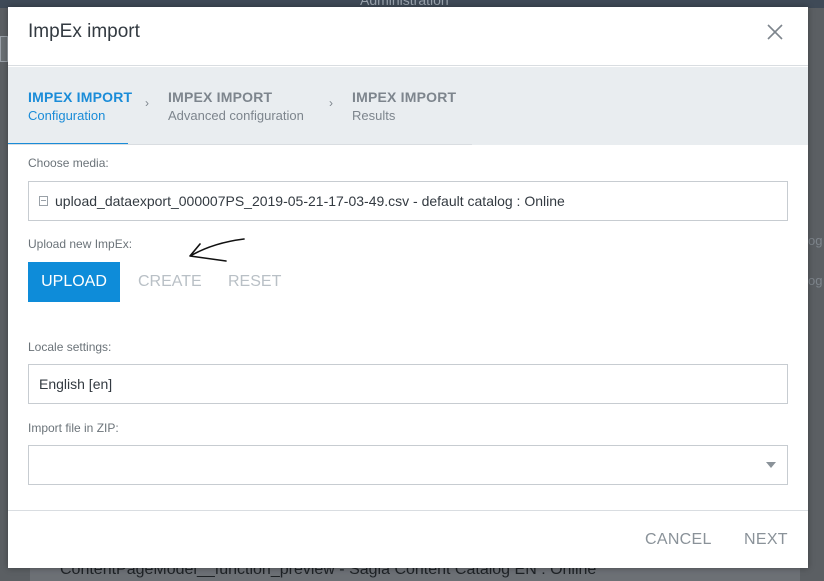 The image size is (824, 581). I want to click on locale-settings-field: English [en], so click(408, 384).